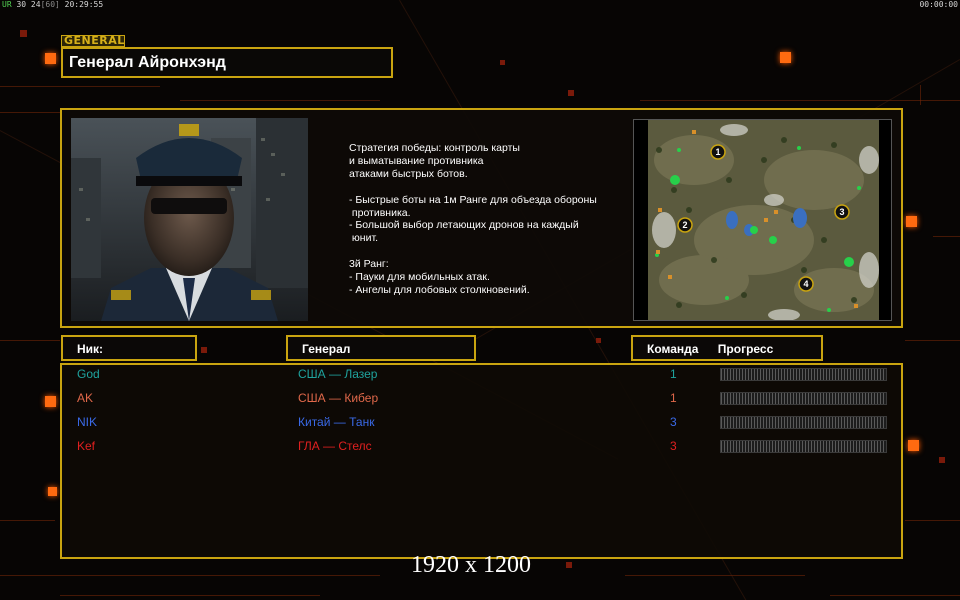 Image resolution: width=960 pixels, height=600 pixels. Describe the element at coordinates (480, 422) in the screenshot. I see `player-row: NIK Китай — Танк 3` at that location.